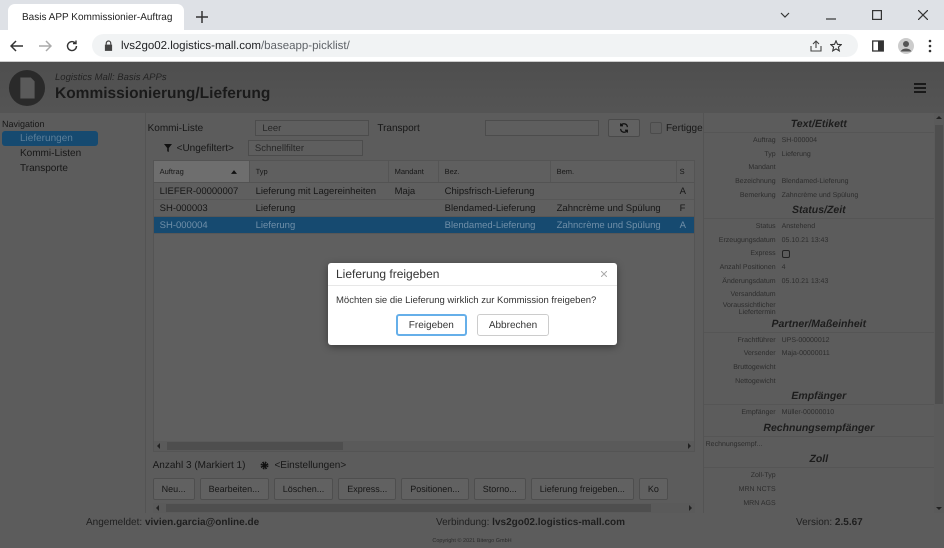 Image resolution: width=944 pixels, height=548 pixels. Describe the element at coordinates (168, 148) in the screenshot. I see `filter-icon` at that location.